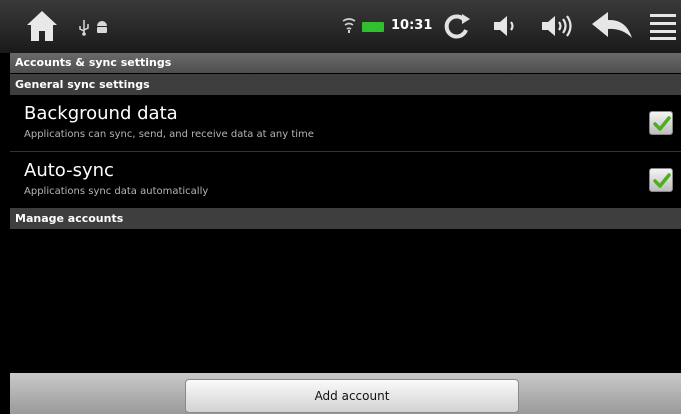  I want to click on usb-icon, so click(84, 28).